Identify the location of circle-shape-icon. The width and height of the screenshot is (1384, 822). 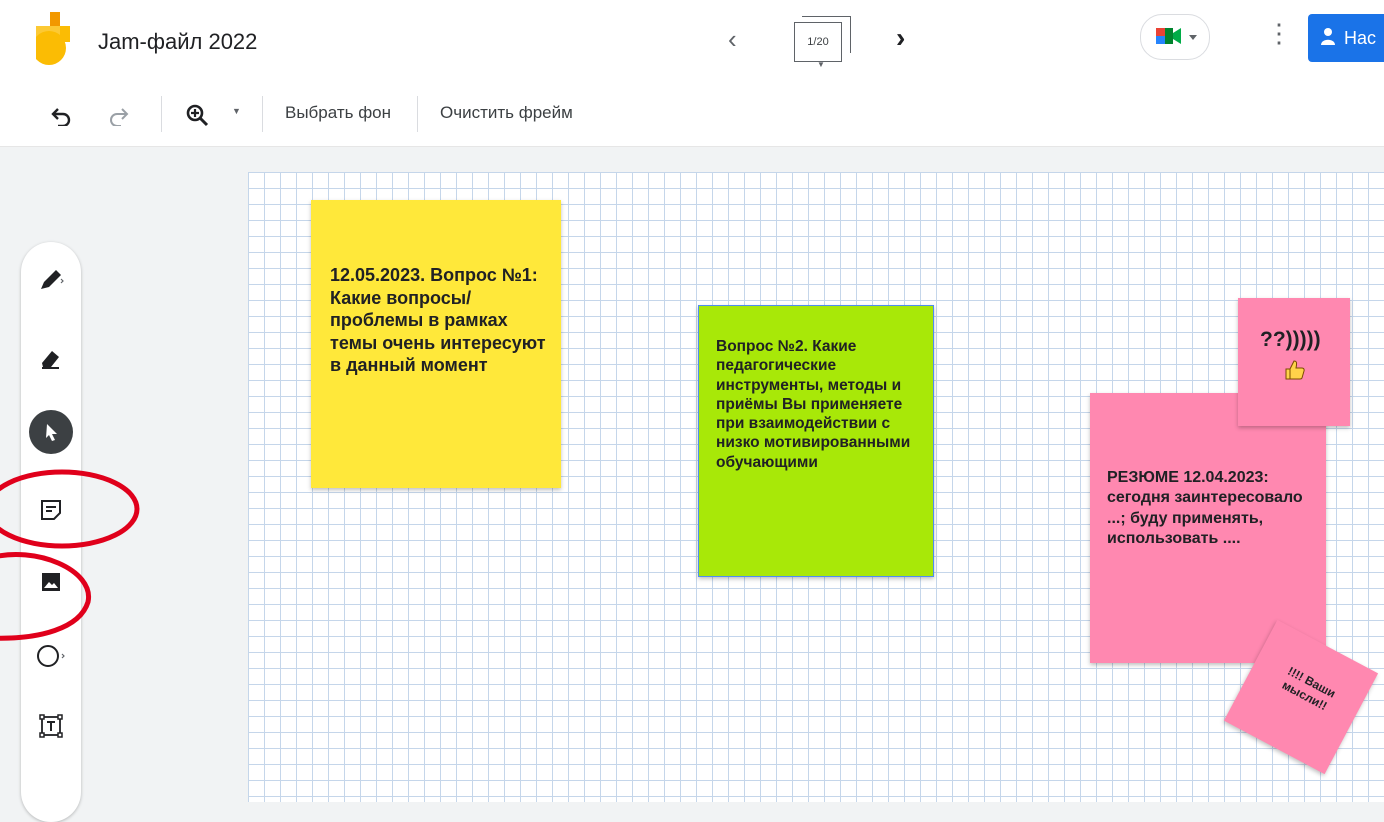
(51, 656).